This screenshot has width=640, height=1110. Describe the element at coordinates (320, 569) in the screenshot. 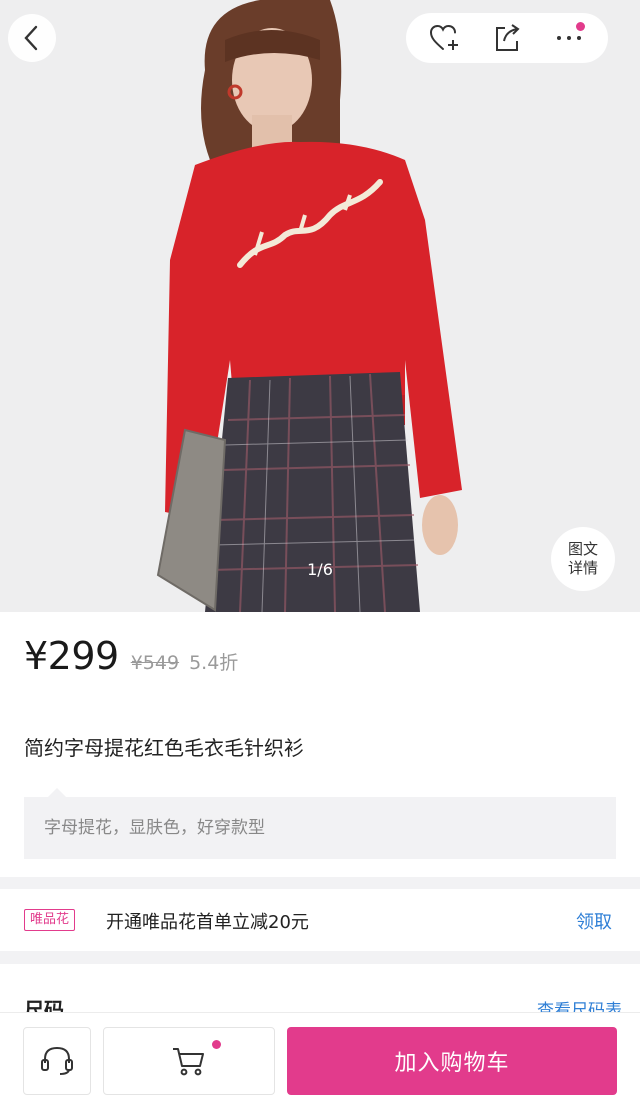

I see `image-counter: 1/6` at that location.